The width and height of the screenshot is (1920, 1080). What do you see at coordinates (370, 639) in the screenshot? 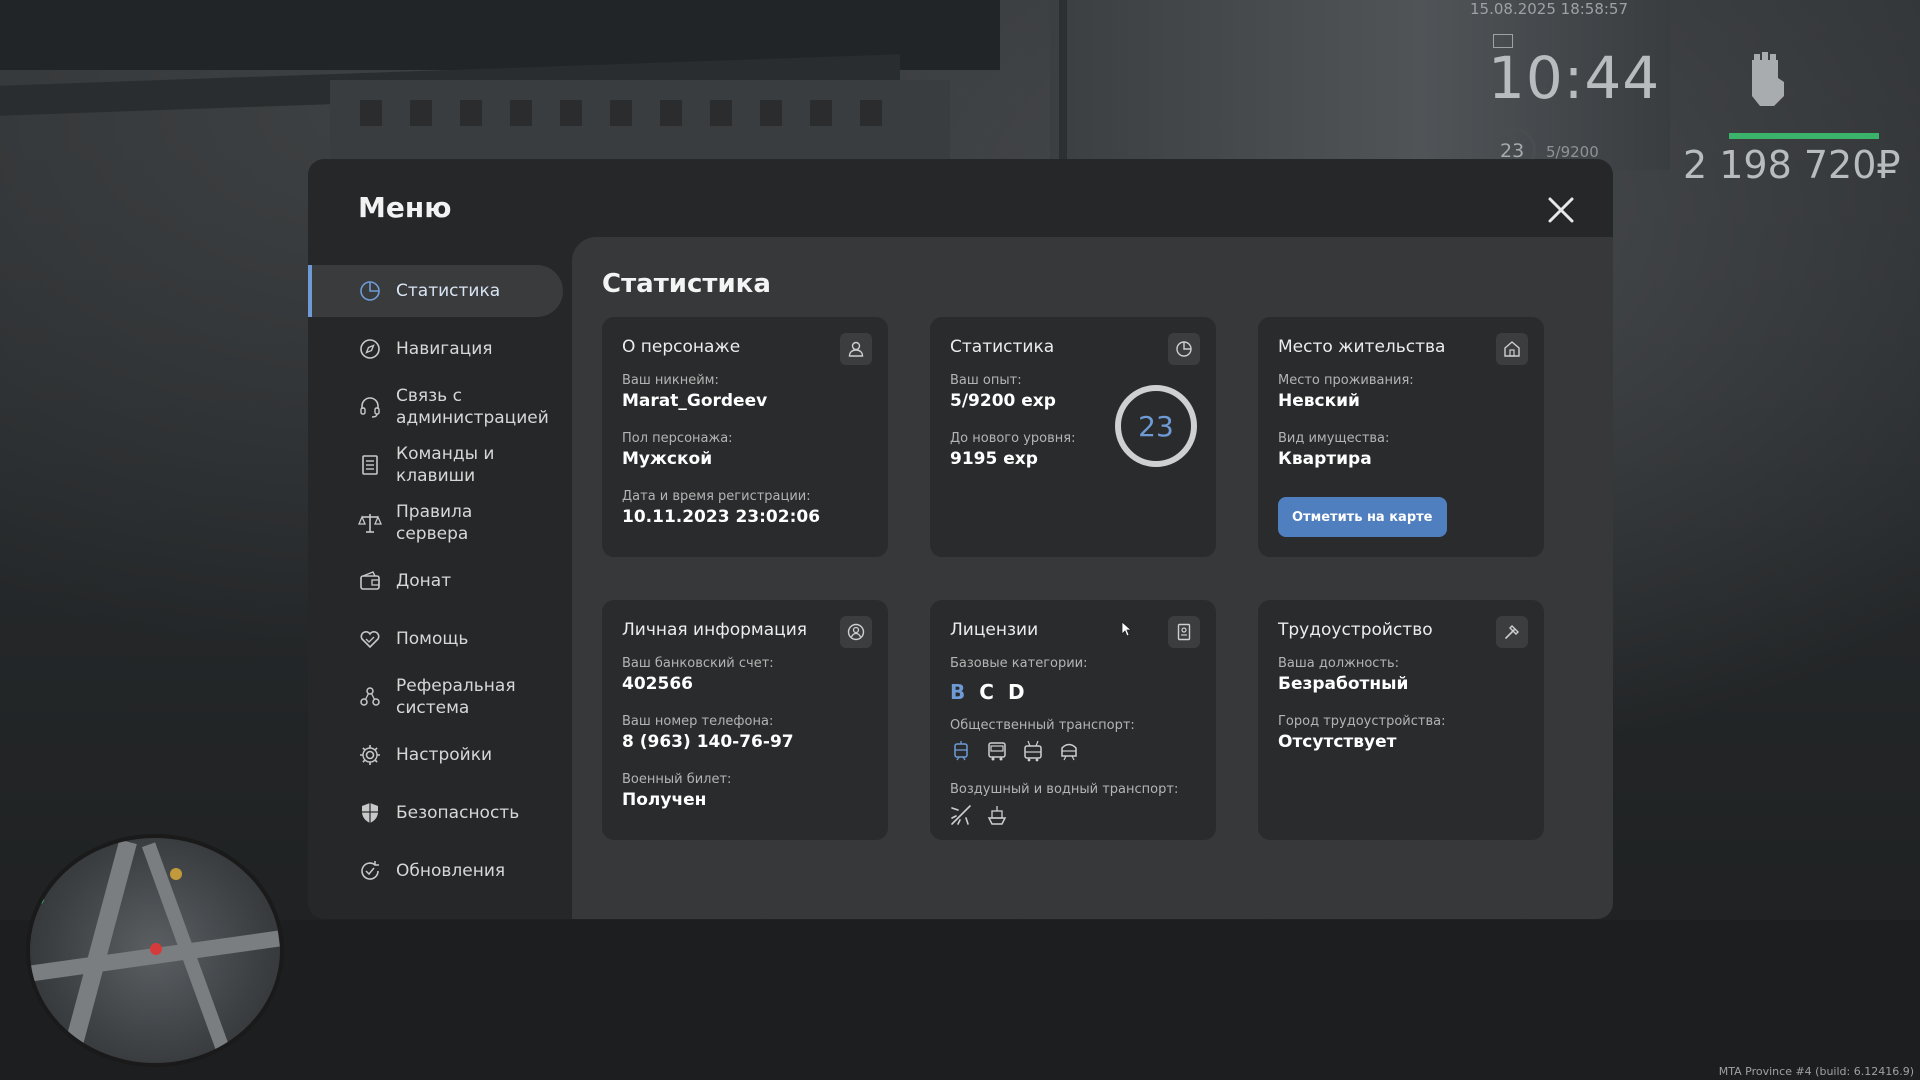
I see `heart-hand-icon` at bounding box center [370, 639].